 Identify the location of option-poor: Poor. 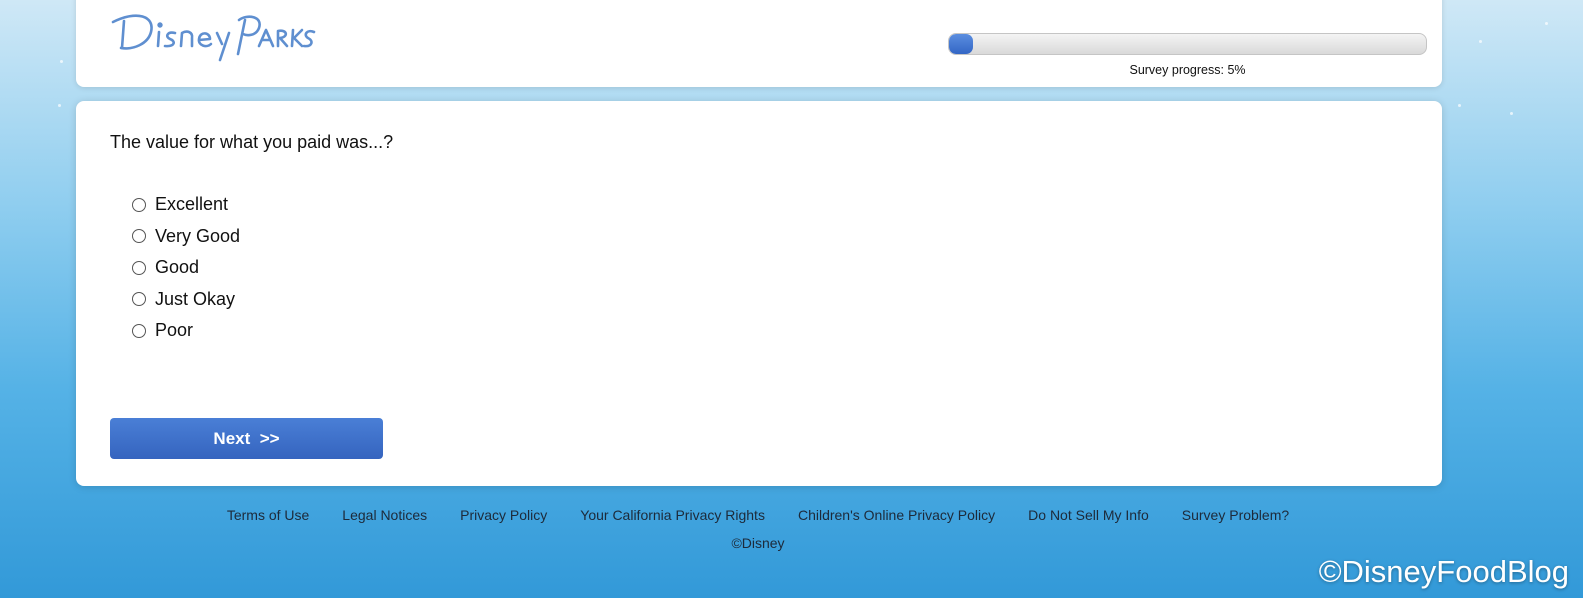
(186, 331).